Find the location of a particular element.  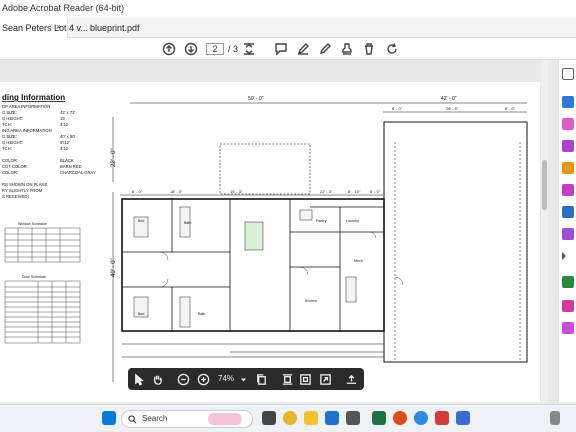

search-placeholder: Search is located at coordinates (155, 418).